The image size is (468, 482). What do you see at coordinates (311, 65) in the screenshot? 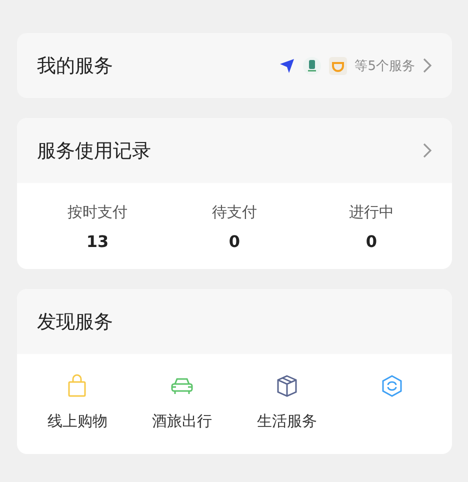
I see `bottle-icon` at bounding box center [311, 65].